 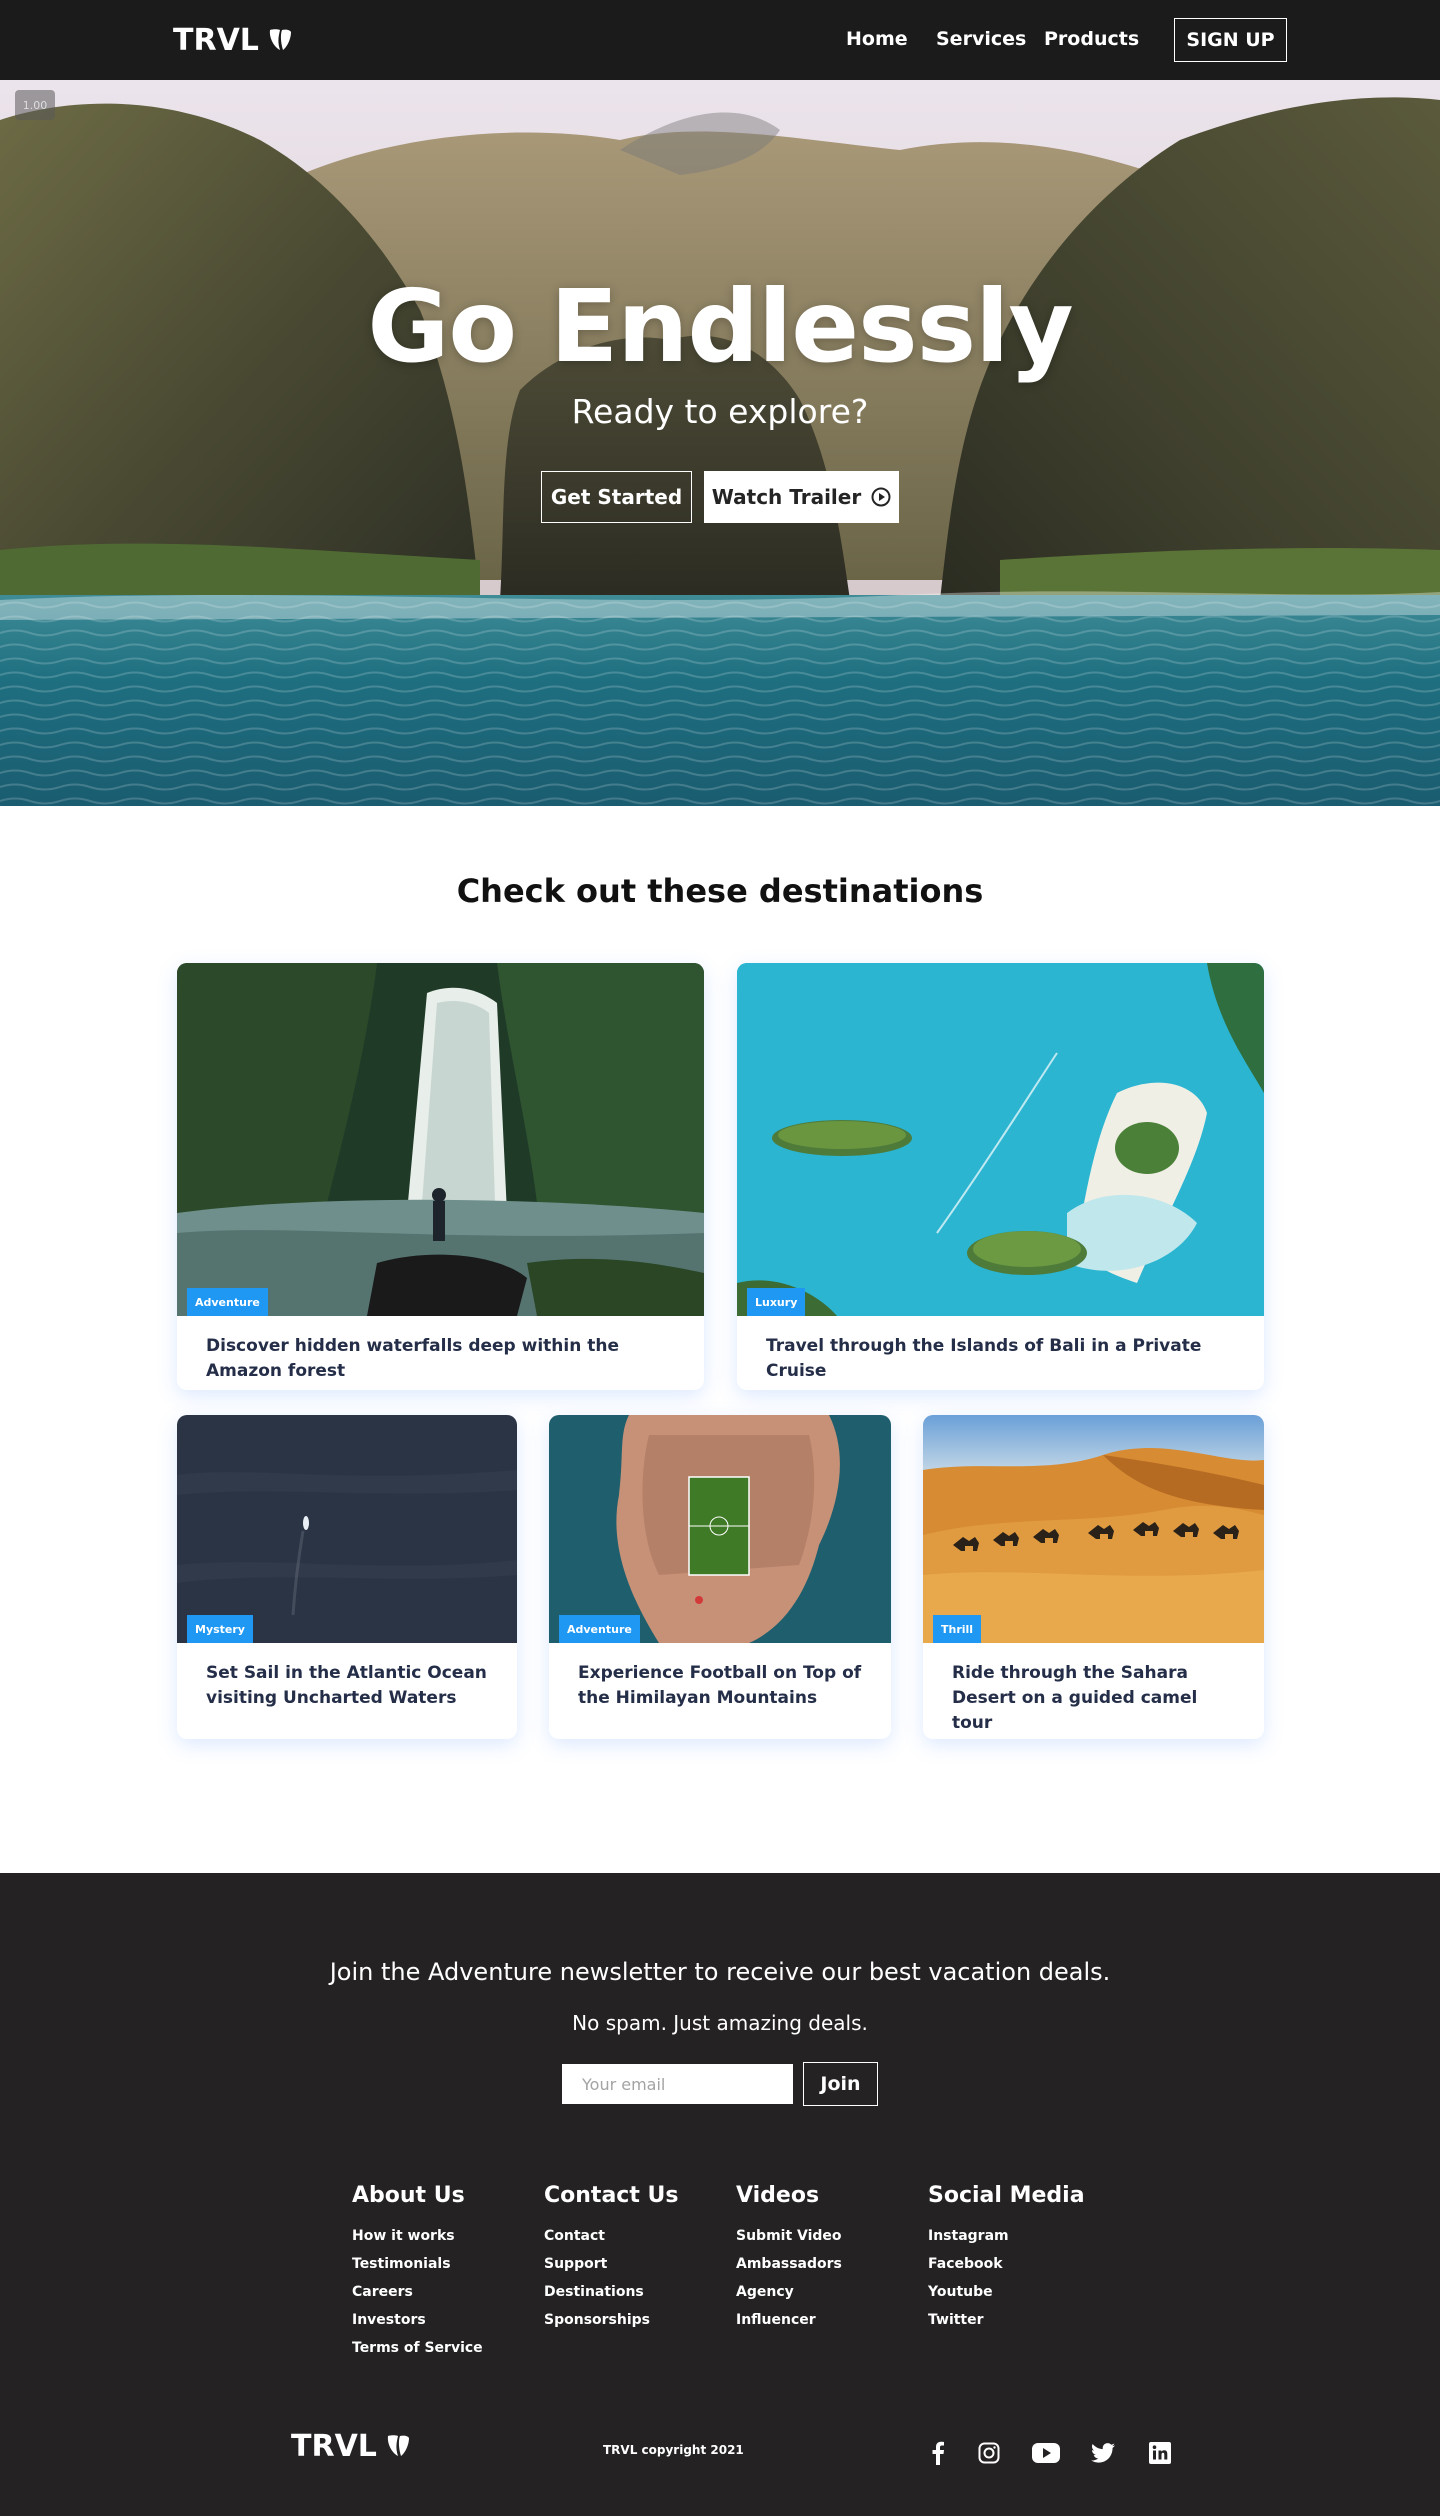 What do you see at coordinates (629, 2324) in the screenshot?
I see `footer-link: Sponsorships` at bounding box center [629, 2324].